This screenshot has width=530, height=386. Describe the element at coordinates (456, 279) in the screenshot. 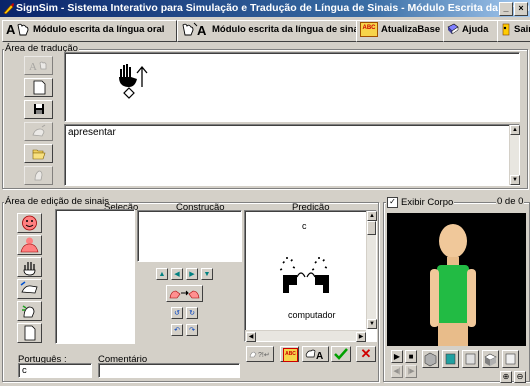

I see `avatar-viewport` at that location.